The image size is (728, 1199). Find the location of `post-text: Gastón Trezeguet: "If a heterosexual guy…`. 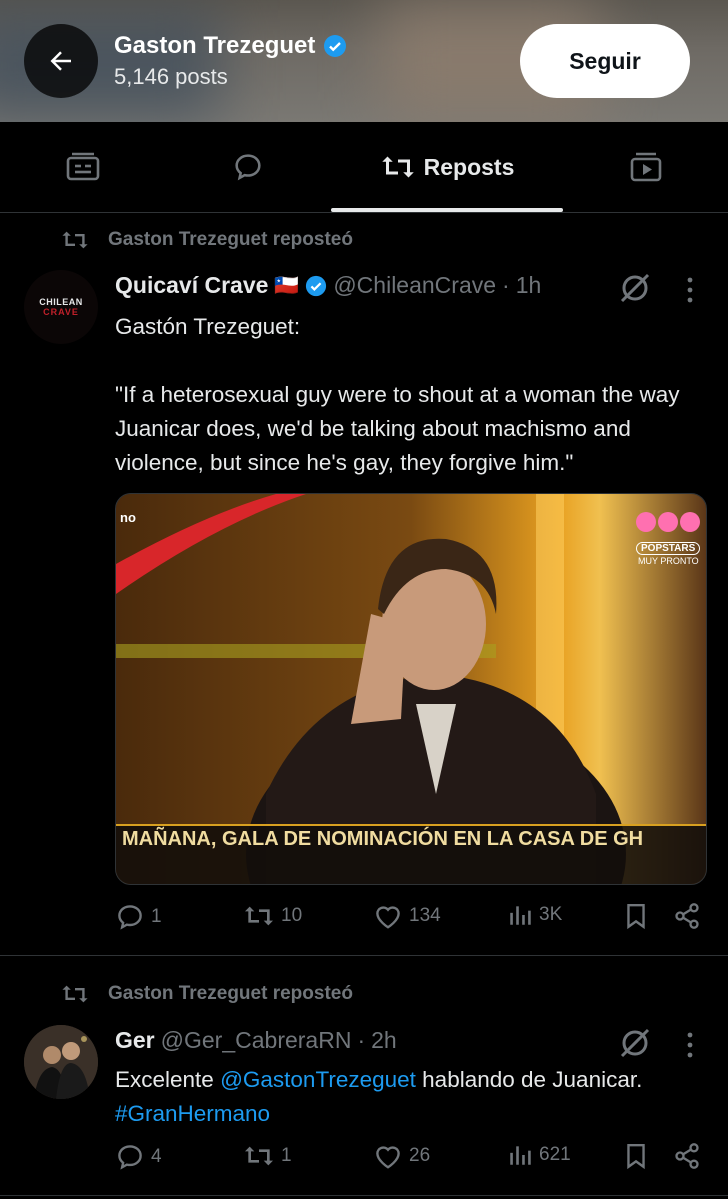

post-text: Gastón Trezeguet: "If a heterosexual guy… is located at coordinates (397, 394).